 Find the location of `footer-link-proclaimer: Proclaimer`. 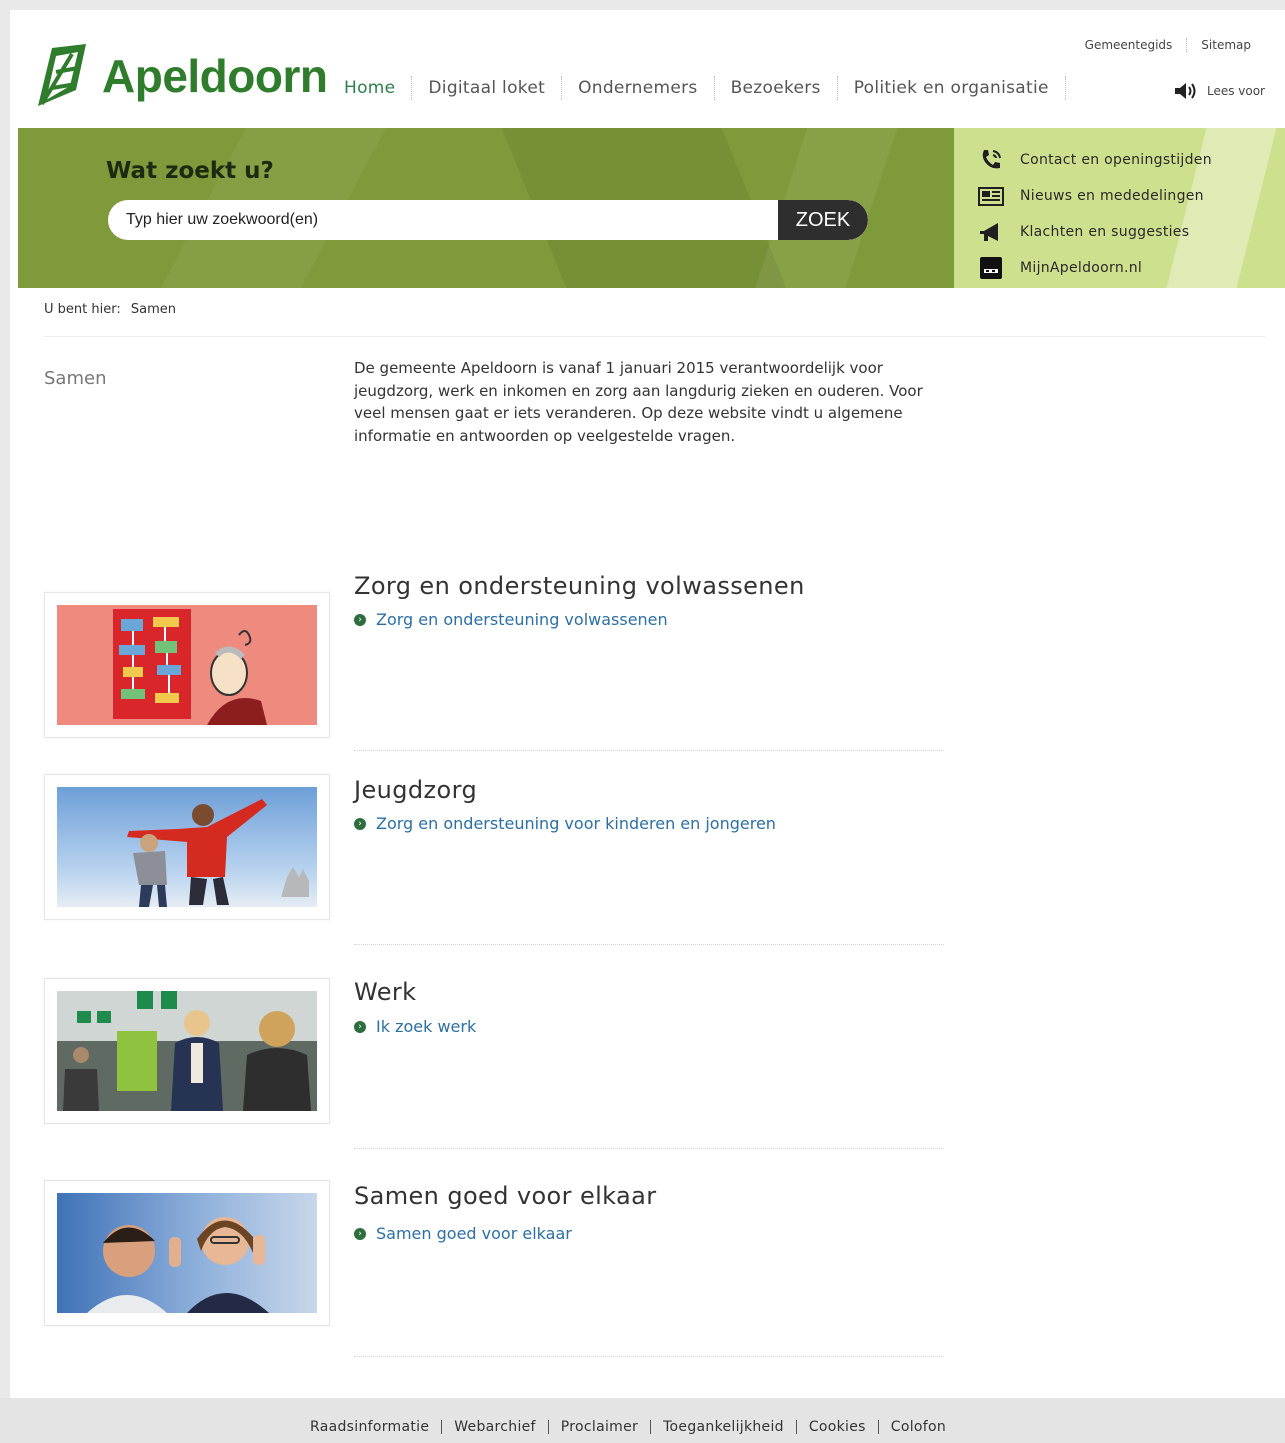

footer-link-proclaimer: Proclaimer is located at coordinates (598, 1427).